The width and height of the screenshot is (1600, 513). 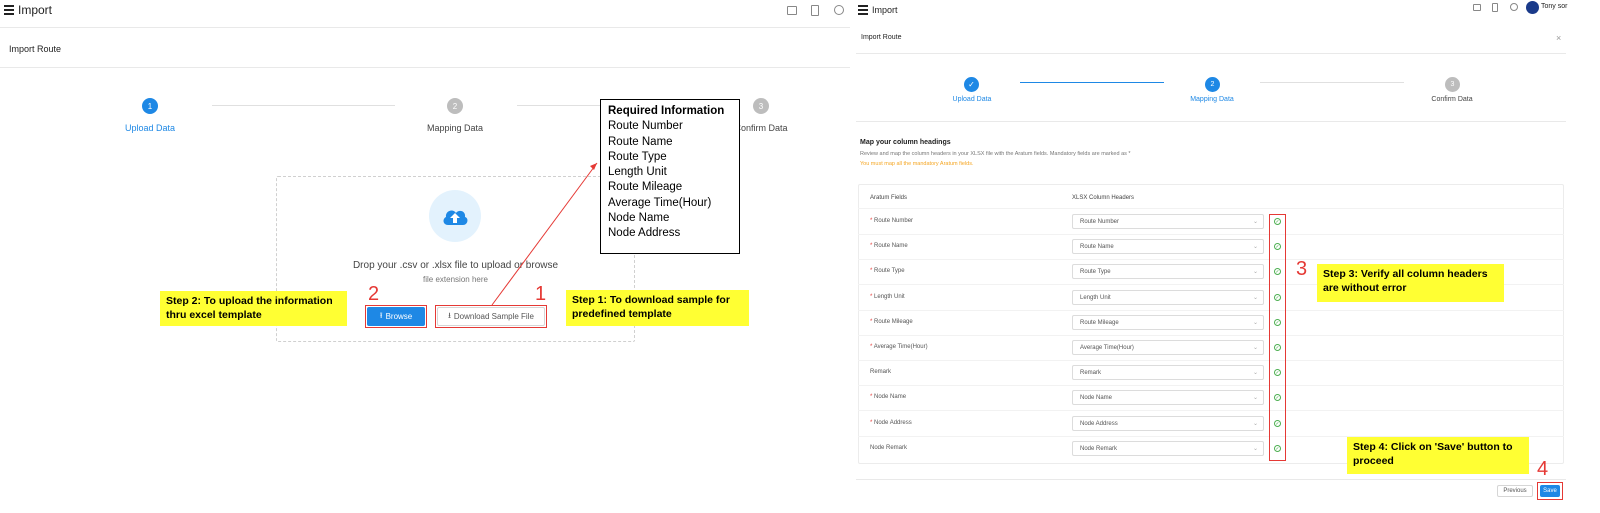 What do you see at coordinates (1532, 7) in the screenshot?
I see `avatar` at bounding box center [1532, 7].